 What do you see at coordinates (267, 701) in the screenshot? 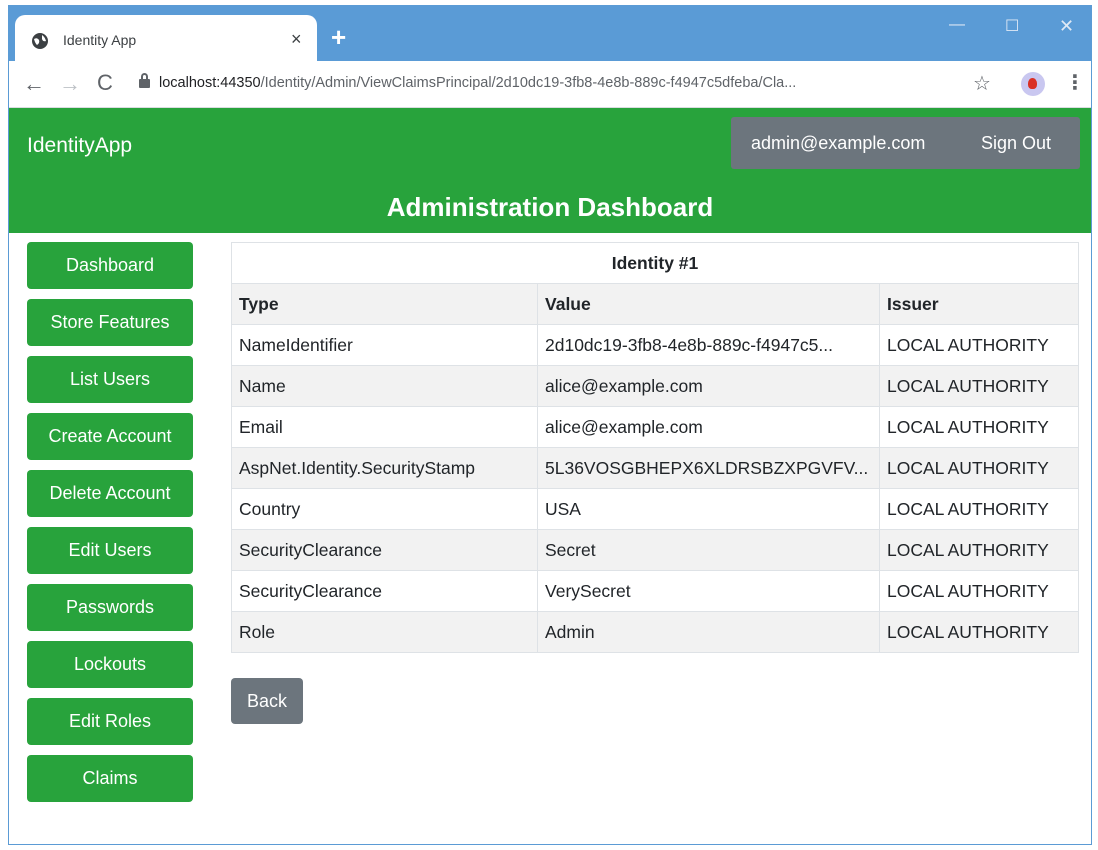
I see `back-button: Back` at bounding box center [267, 701].